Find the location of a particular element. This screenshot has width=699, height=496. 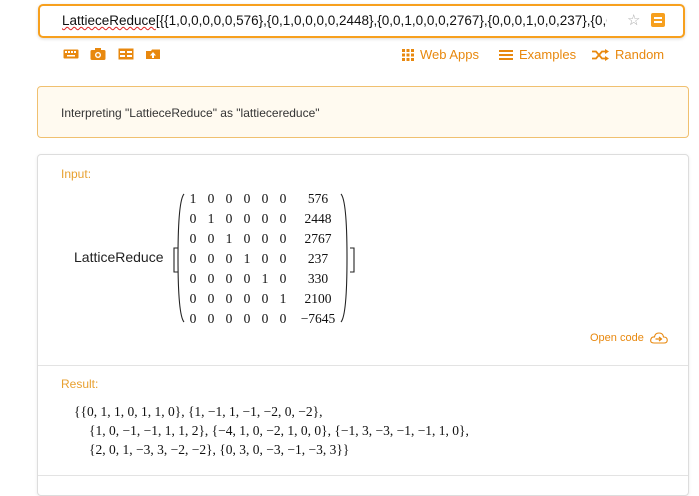

web-apps-link: Web Apps is located at coordinates (440, 54).